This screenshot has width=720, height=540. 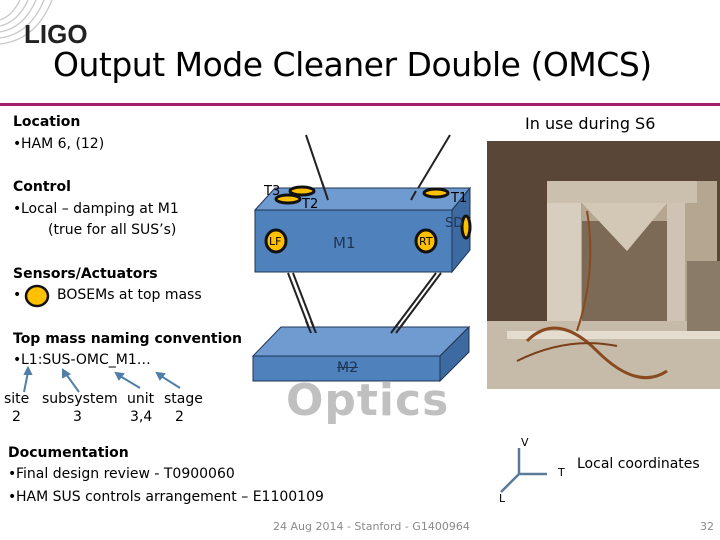 I want to click on location-item: •HAM 6, (12), so click(x=58, y=144).